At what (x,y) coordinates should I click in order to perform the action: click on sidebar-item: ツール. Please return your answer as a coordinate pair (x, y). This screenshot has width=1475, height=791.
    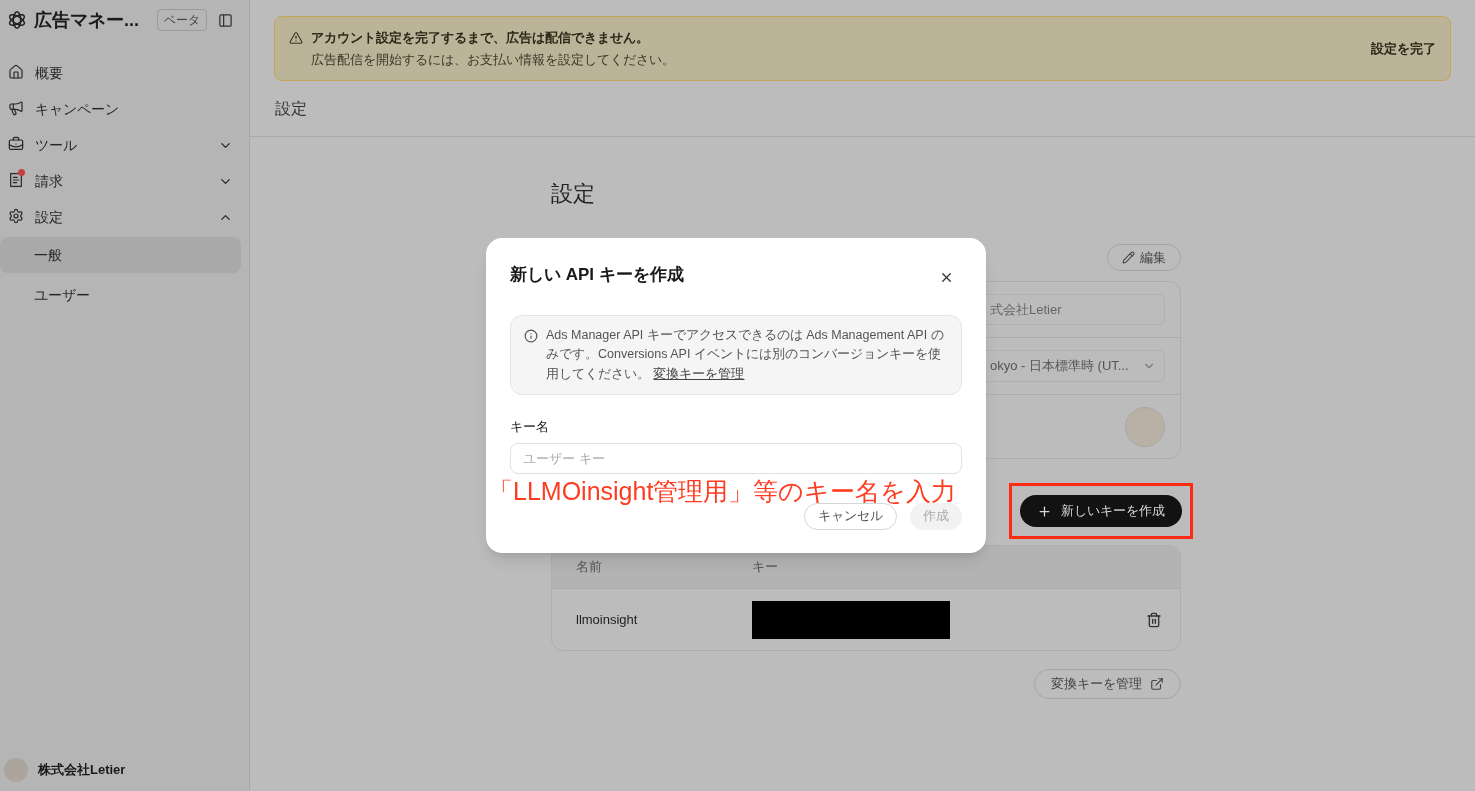
    Looking at the image, I should click on (124, 145).